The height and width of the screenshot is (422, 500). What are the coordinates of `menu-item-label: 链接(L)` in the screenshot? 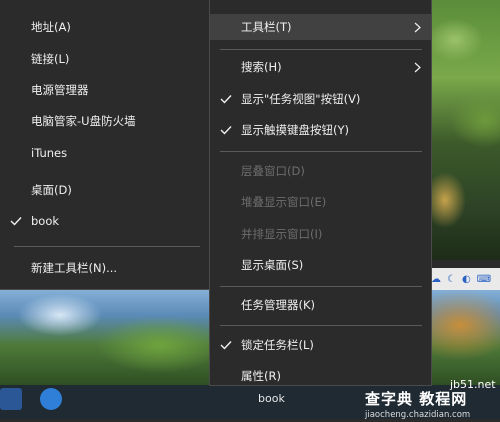 It's located at (50, 59).